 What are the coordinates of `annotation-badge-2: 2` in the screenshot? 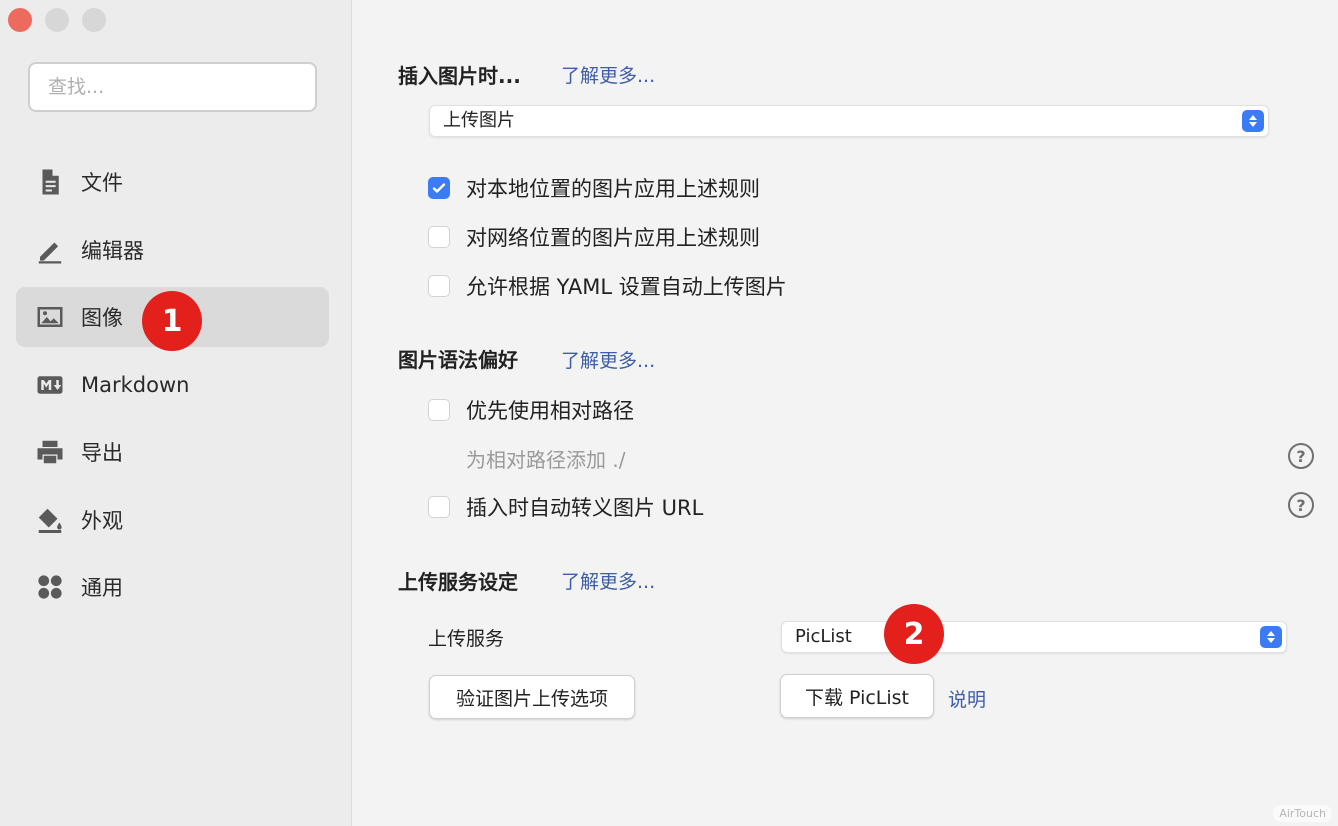 It's located at (914, 634).